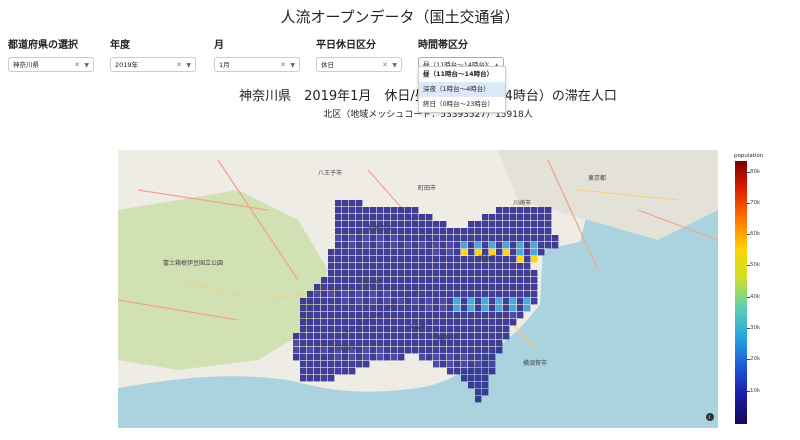 This screenshot has width=800, height=440. I want to click on year-select: 2019年 ✕ ▼, so click(153, 64).